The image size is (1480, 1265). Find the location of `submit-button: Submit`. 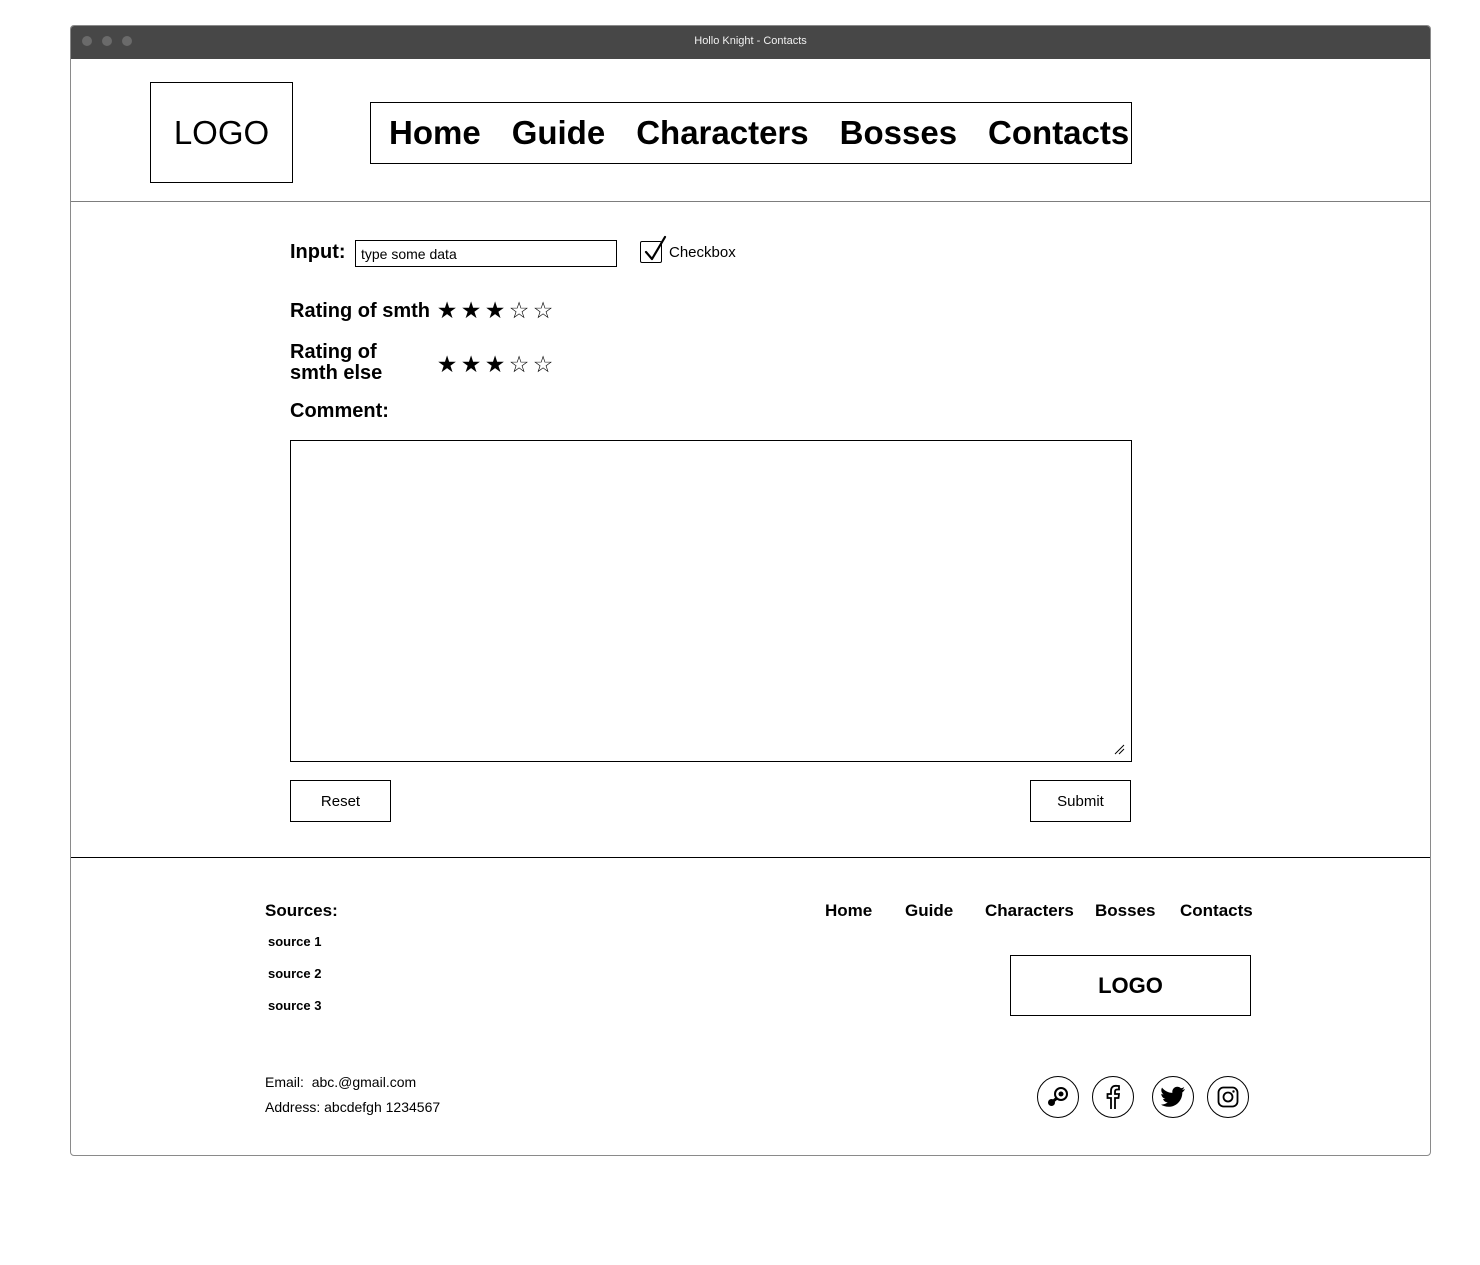

submit-button: Submit is located at coordinates (1080, 801).